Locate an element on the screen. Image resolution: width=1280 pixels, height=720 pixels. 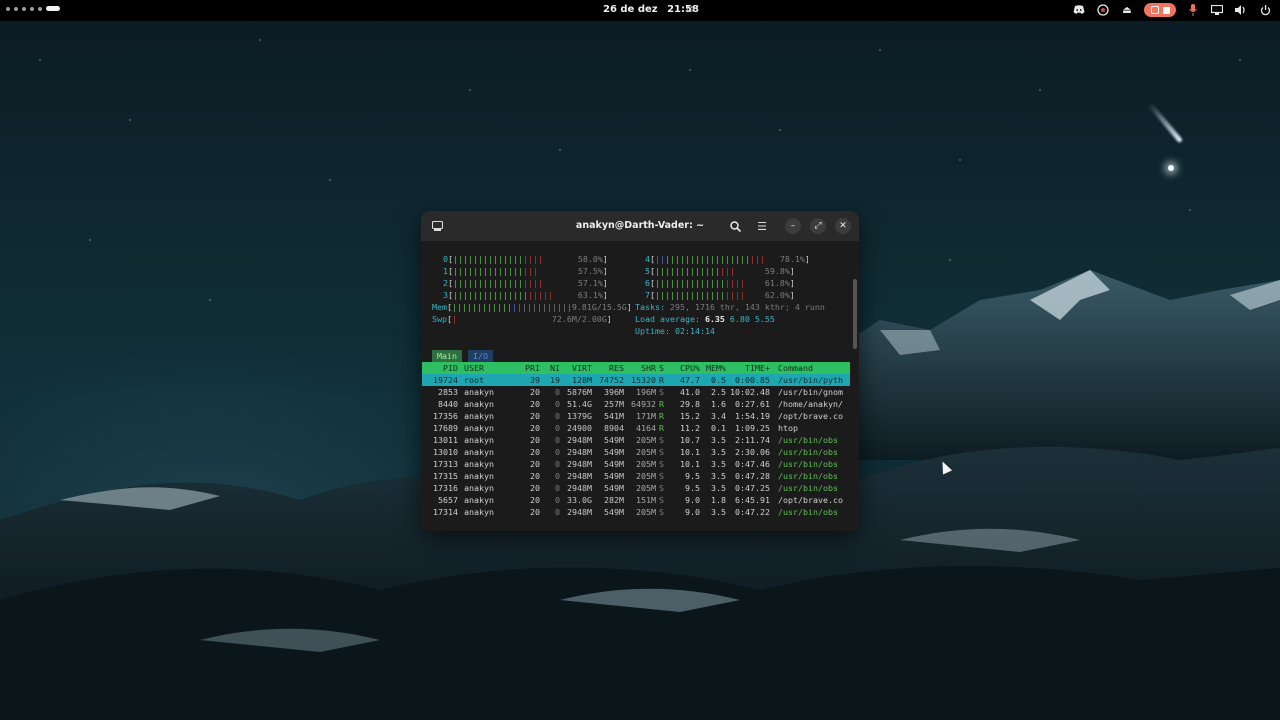
table-cell: 39 is located at coordinates (535, 380).